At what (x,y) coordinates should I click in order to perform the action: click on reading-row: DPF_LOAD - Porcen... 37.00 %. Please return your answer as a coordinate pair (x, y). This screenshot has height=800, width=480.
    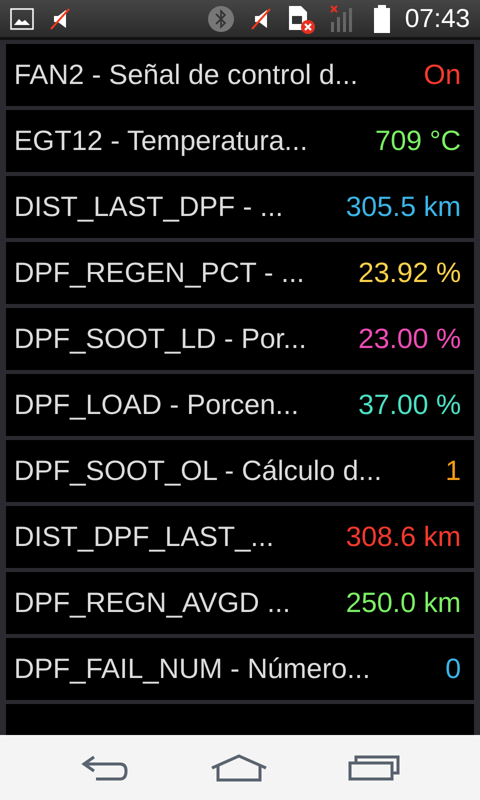
    Looking at the image, I should click on (240, 405).